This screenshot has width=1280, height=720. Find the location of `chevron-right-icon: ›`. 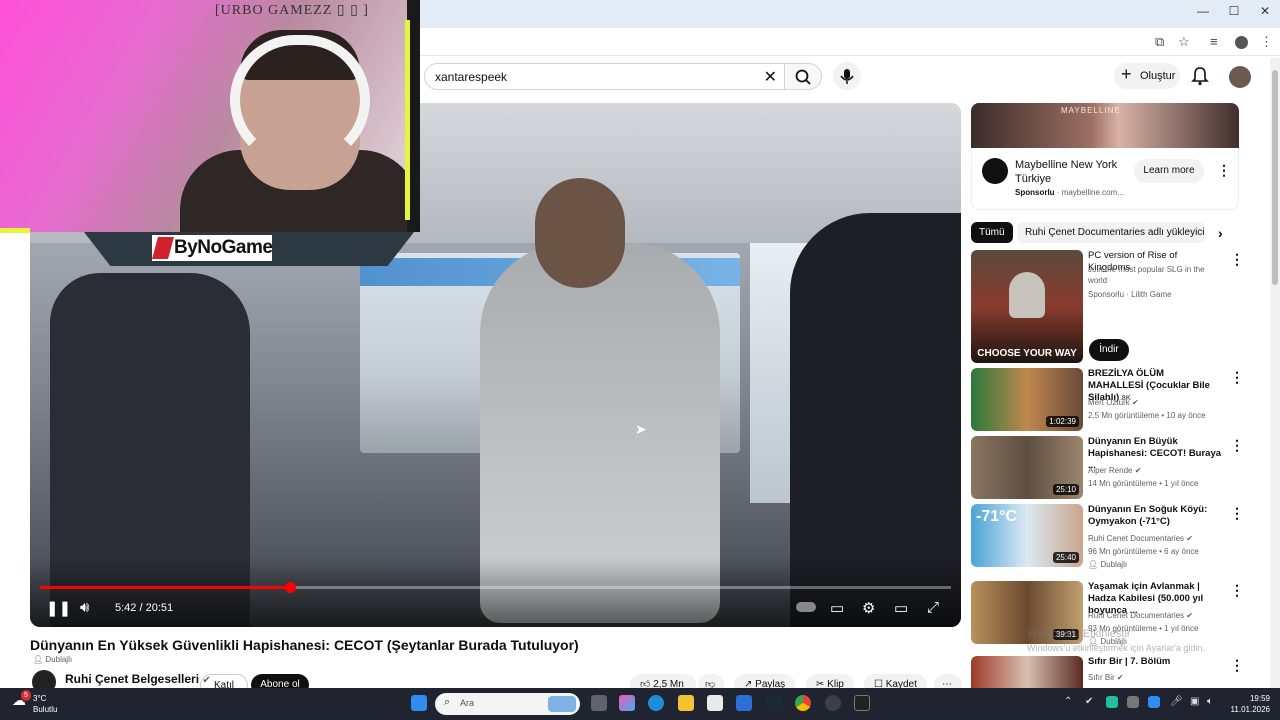

chevron-right-icon: › is located at coordinates (1220, 233).